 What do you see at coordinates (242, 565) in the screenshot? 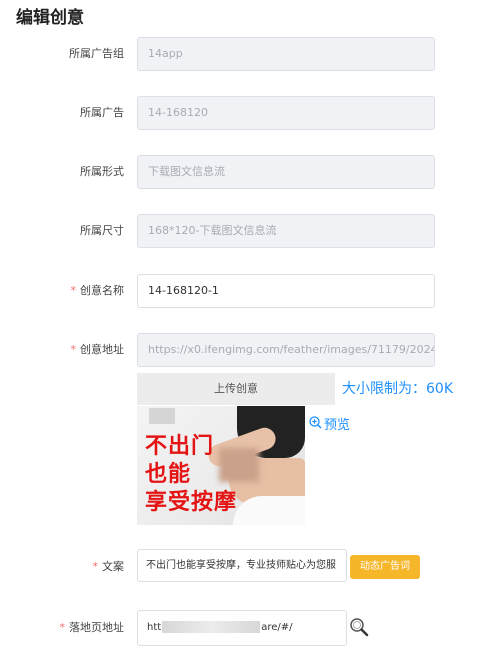
I see `copy-input: 不出门也能享受按摩，专业技师贴心为您服` at bounding box center [242, 565].